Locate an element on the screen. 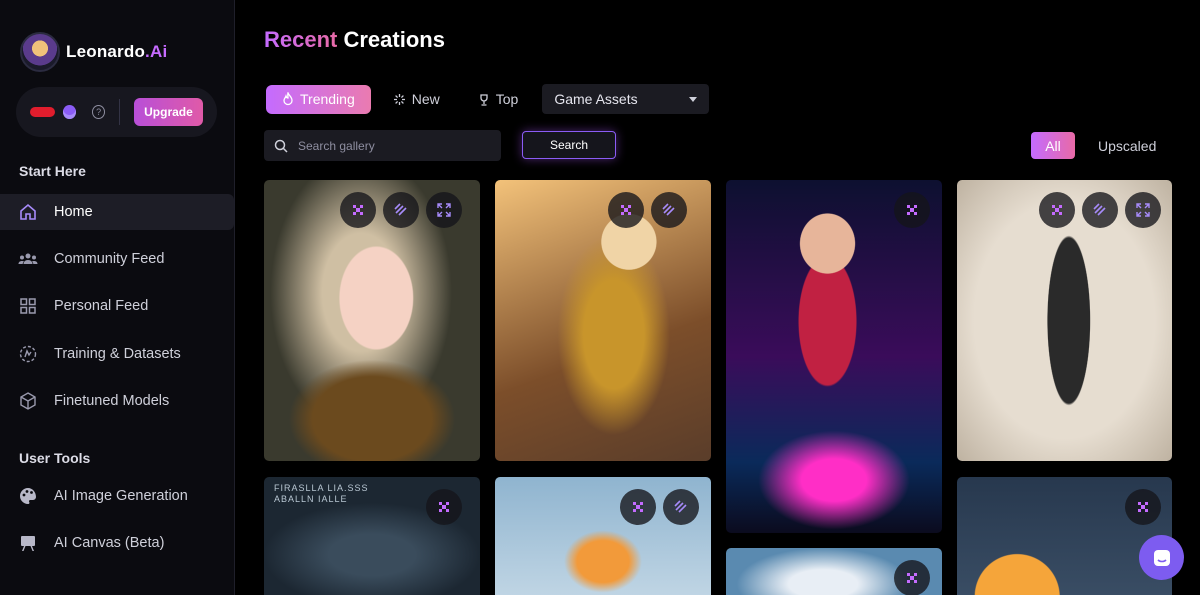 The width and height of the screenshot is (1200, 595). search-icon is located at coordinates (281, 146).